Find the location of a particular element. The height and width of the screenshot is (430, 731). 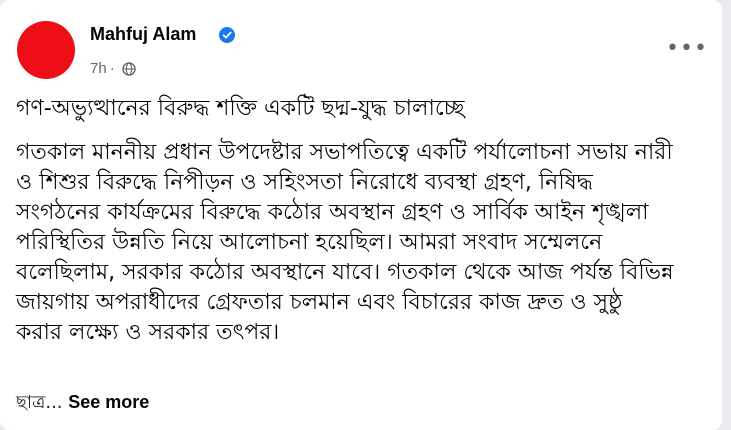

post-meta: 7h · is located at coordinates (104, 68).